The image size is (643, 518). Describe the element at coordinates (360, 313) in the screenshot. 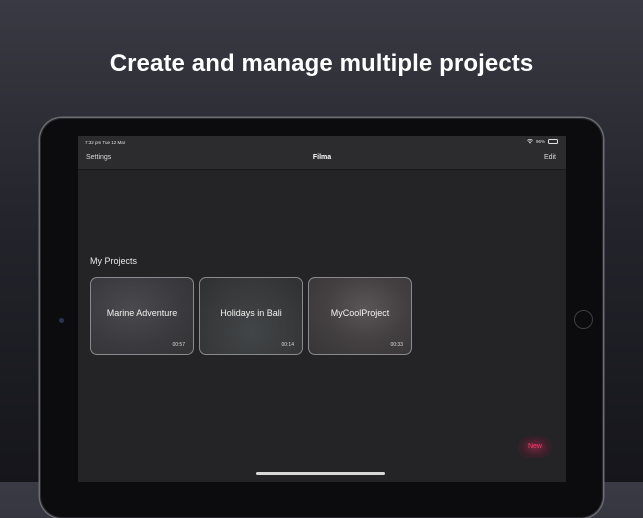

I see `project-name: MyCoolProject` at that location.